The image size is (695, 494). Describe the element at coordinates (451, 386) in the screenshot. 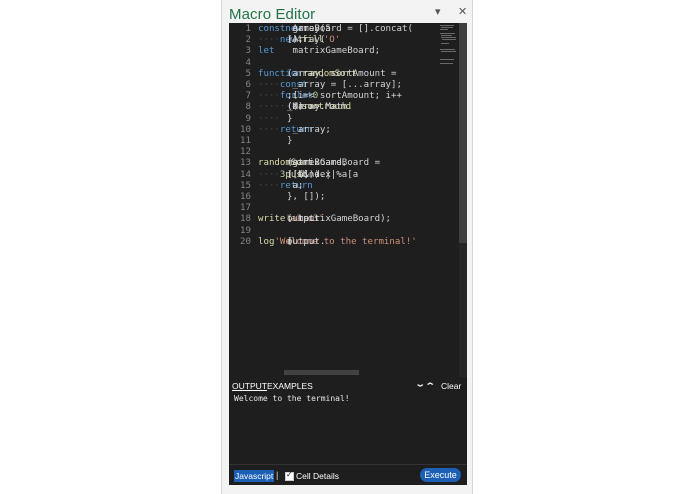

I see `clear-button: Clear` at that location.